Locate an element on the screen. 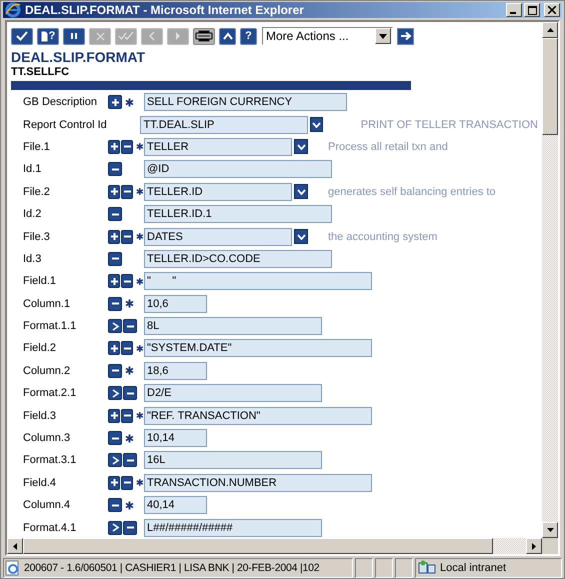 The image size is (565, 579). minimize-button is located at coordinates (514, 10).